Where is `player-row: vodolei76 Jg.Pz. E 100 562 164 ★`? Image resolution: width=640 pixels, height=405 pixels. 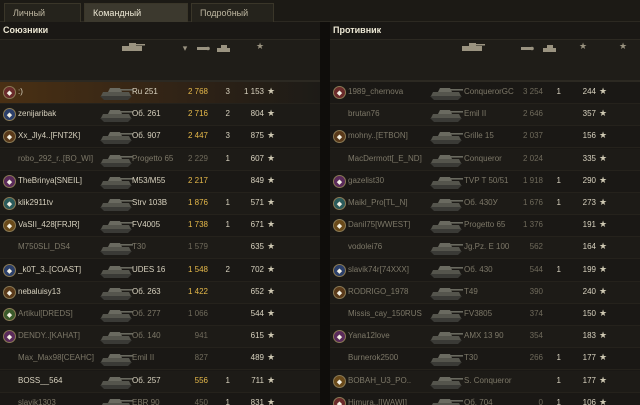 player-row: vodolei76 Jg.Pz. E 100 562 164 ★ is located at coordinates (485, 248).